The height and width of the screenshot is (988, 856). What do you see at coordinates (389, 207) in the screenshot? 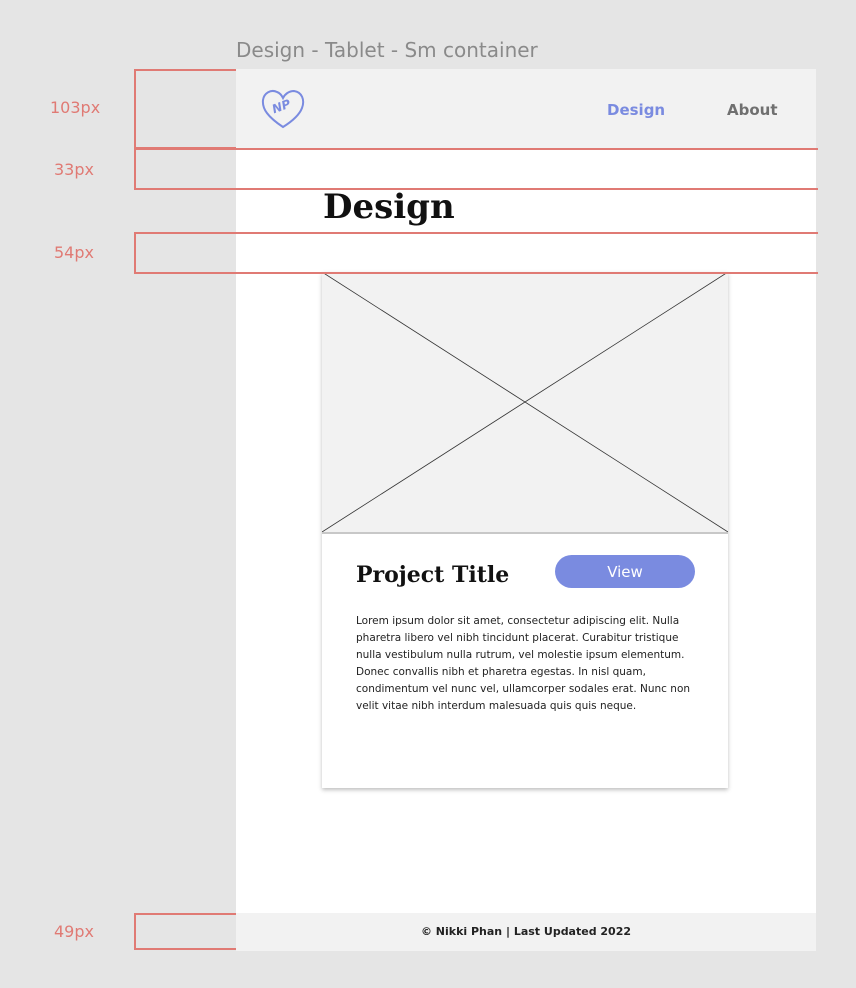
I see `page-title: Design` at bounding box center [389, 207].